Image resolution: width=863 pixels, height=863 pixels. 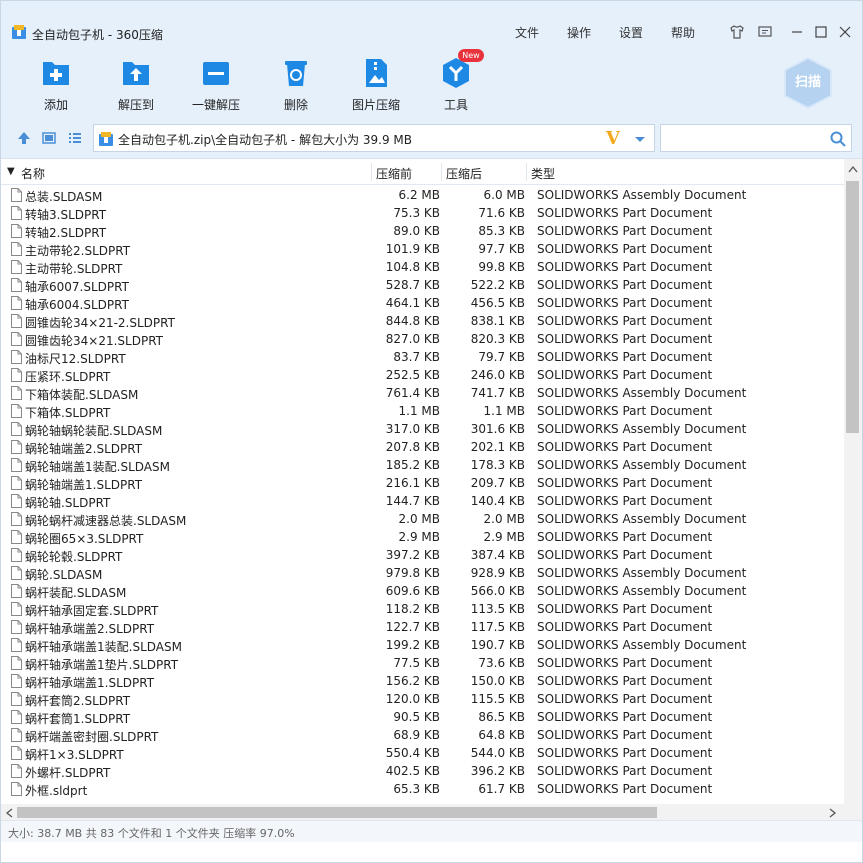 I want to click on menu-file: 文件, so click(x=527, y=32).